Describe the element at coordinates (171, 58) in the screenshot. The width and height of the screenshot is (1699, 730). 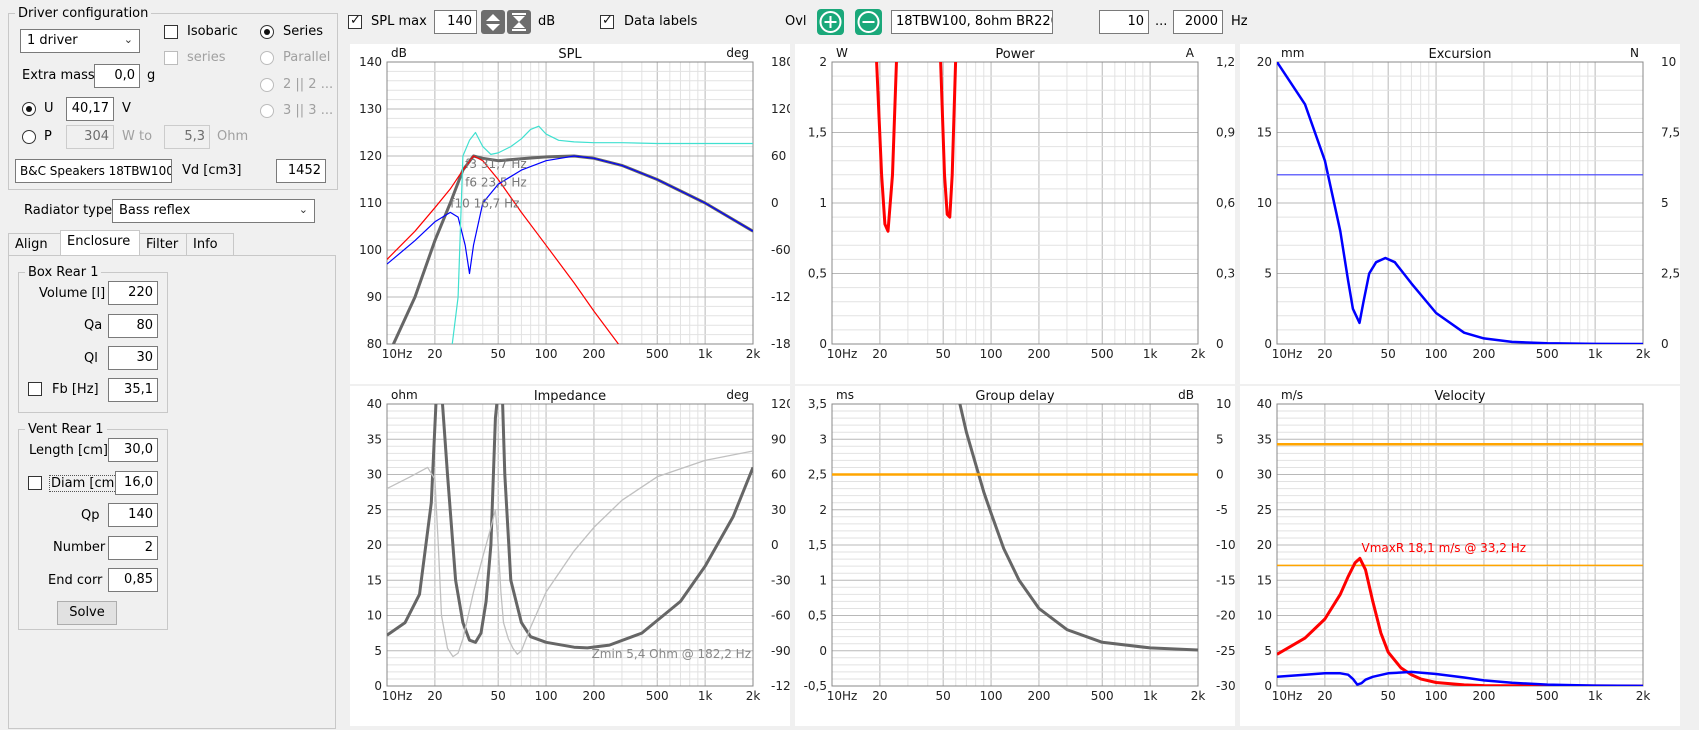
I see `isobaric-series-checkbox` at that location.